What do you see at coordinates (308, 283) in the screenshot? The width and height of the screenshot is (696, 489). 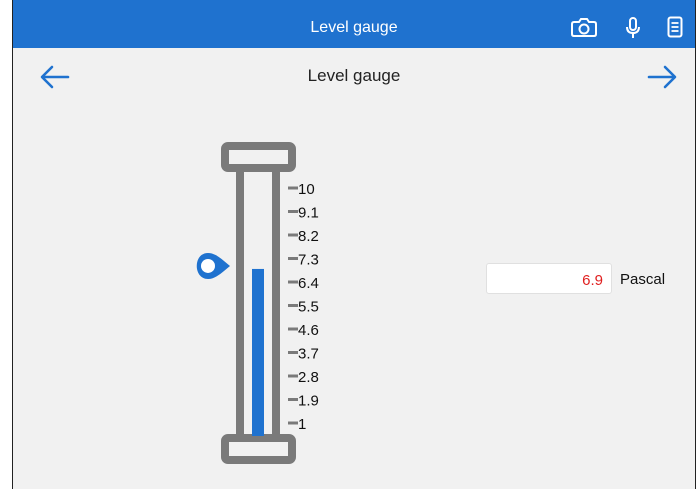 I see `scale-label: 6.4` at bounding box center [308, 283].